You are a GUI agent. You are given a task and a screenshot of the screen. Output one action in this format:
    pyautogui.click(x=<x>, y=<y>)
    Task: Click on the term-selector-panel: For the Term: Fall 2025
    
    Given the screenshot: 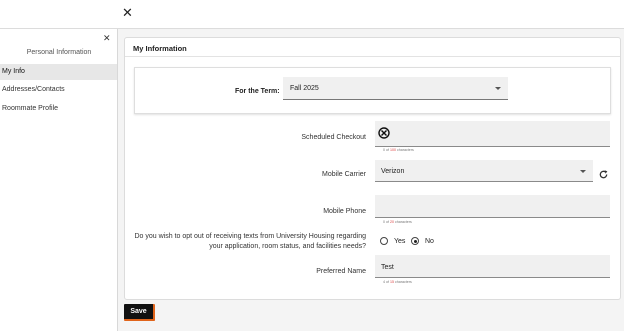 What is the action you would take?
    pyautogui.click(x=372, y=90)
    